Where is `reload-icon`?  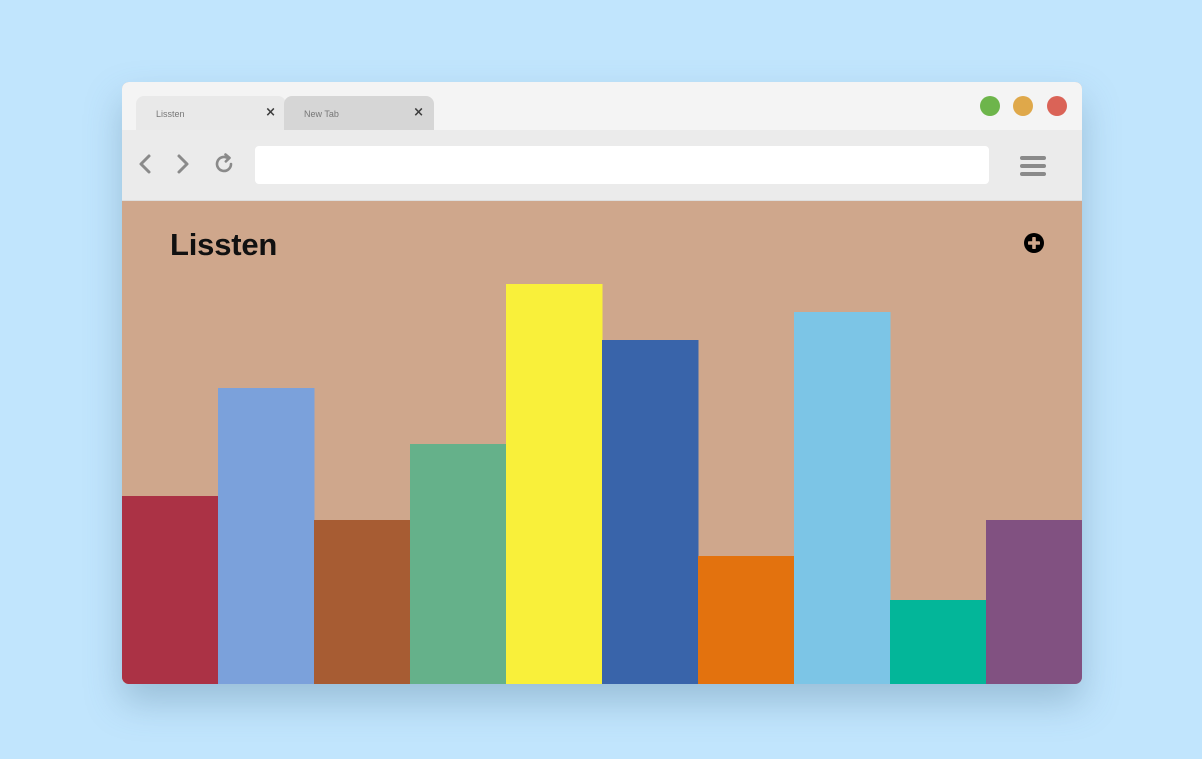 reload-icon is located at coordinates (224, 163).